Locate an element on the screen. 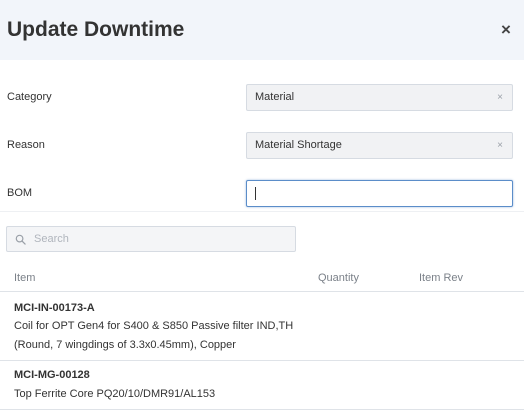 This screenshot has height=415, width=524. search-icon is located at coordinates (20, 239).